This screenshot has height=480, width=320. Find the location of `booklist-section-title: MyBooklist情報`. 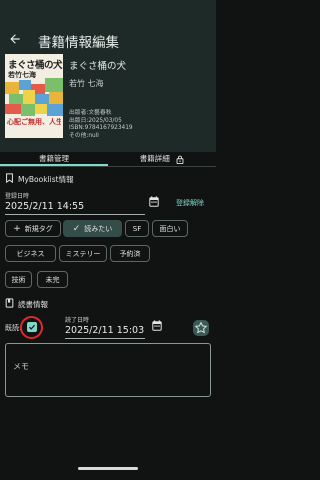

booklist-section-title: MyBooklist情報 is located at coordinates (46, 179).